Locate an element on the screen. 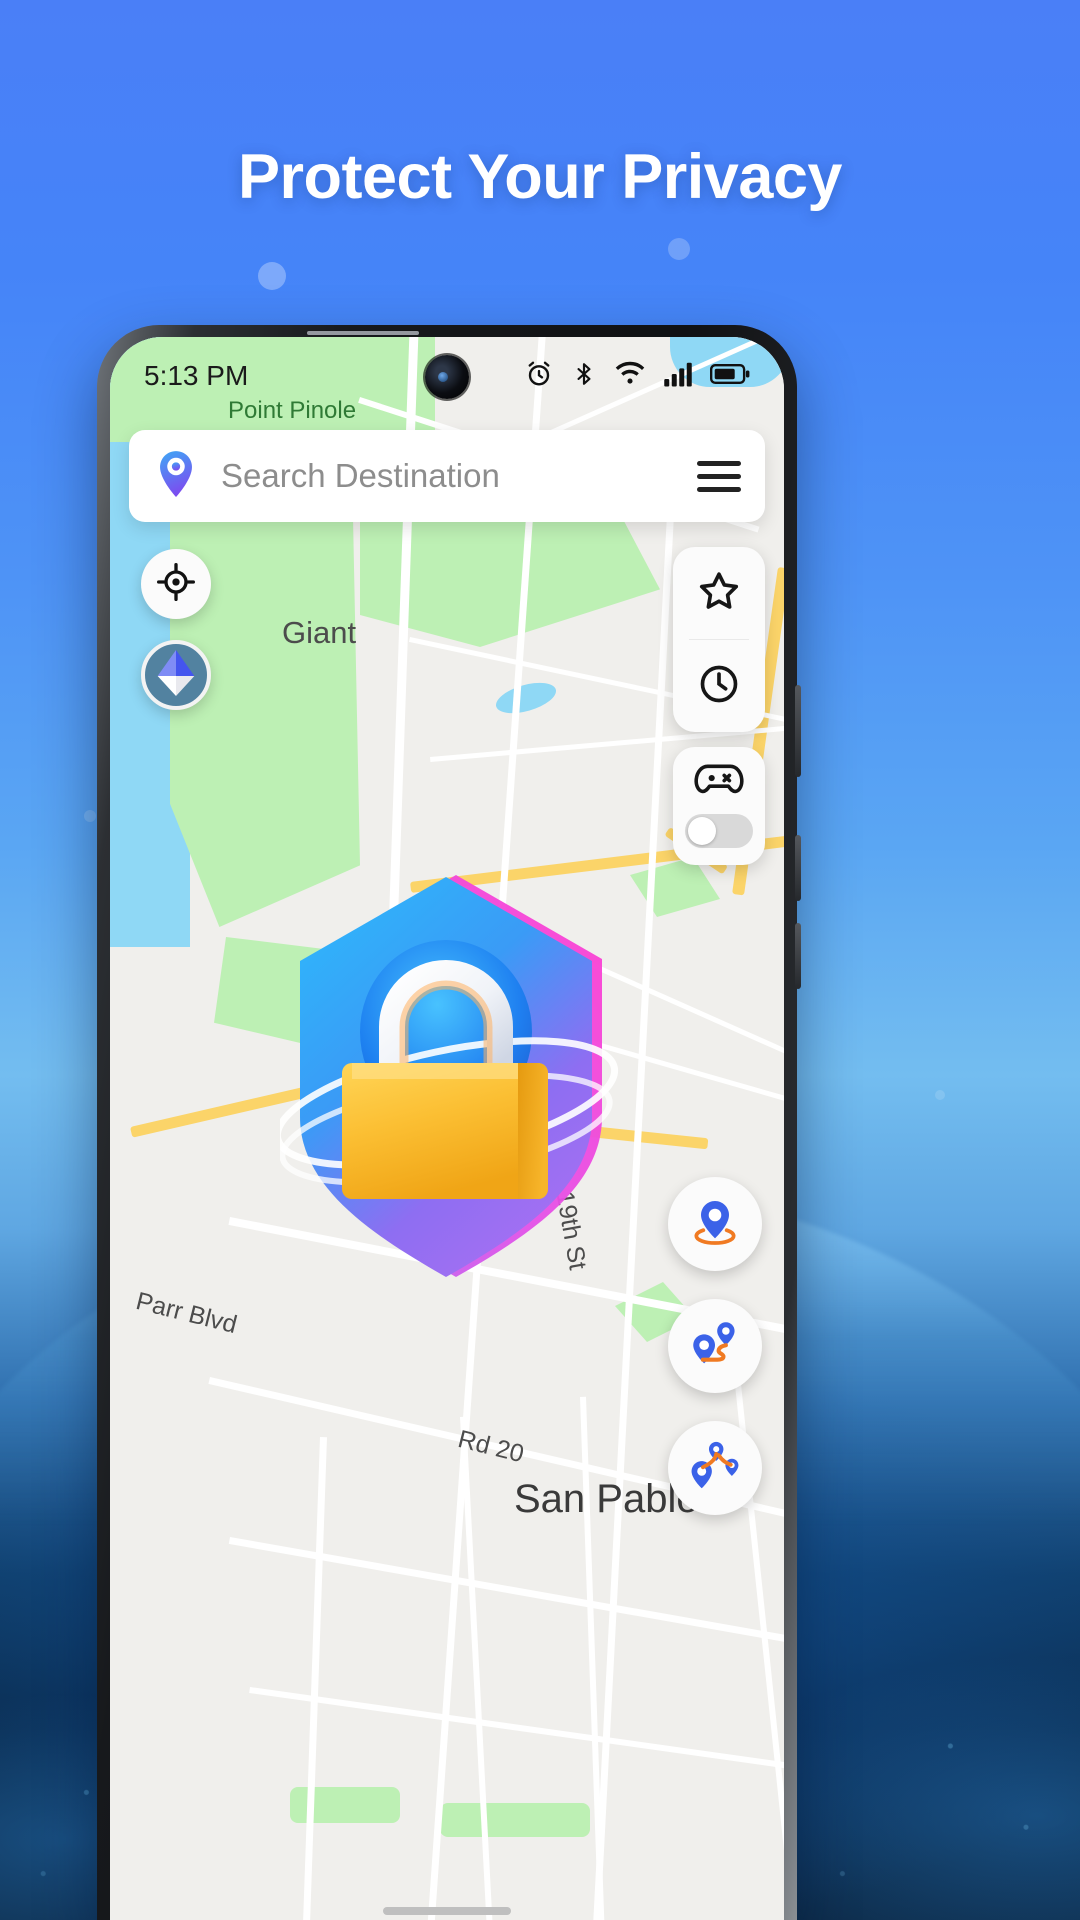  cellular-signal-icon is located at coordinates (678, 376).